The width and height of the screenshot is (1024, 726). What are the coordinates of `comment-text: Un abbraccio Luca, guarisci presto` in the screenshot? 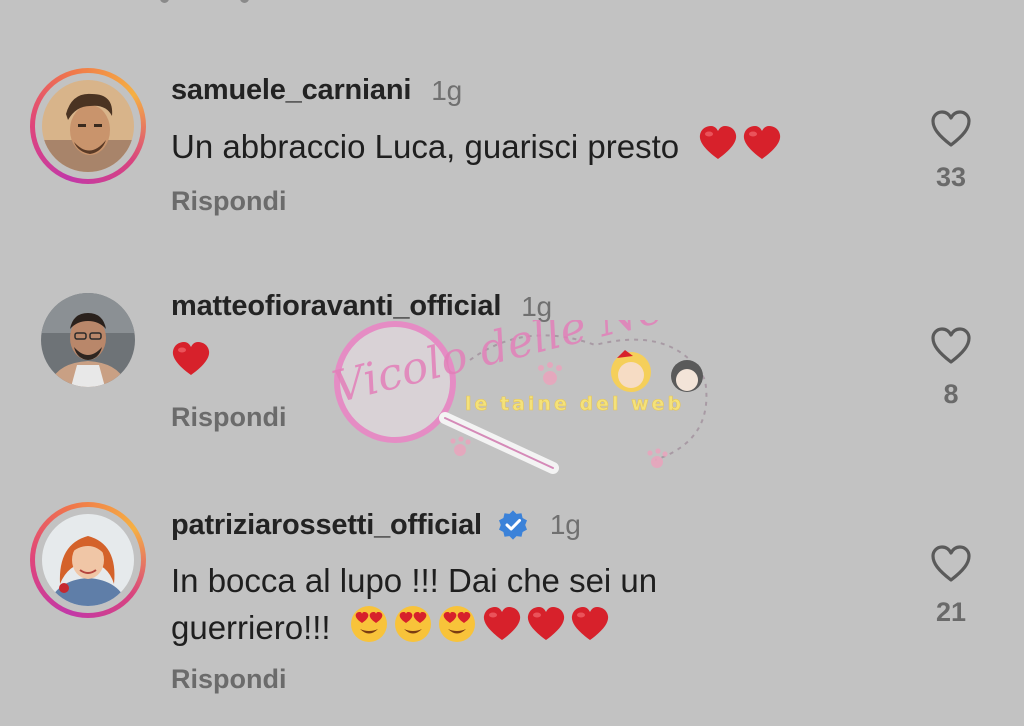 It's located at (511, 148).